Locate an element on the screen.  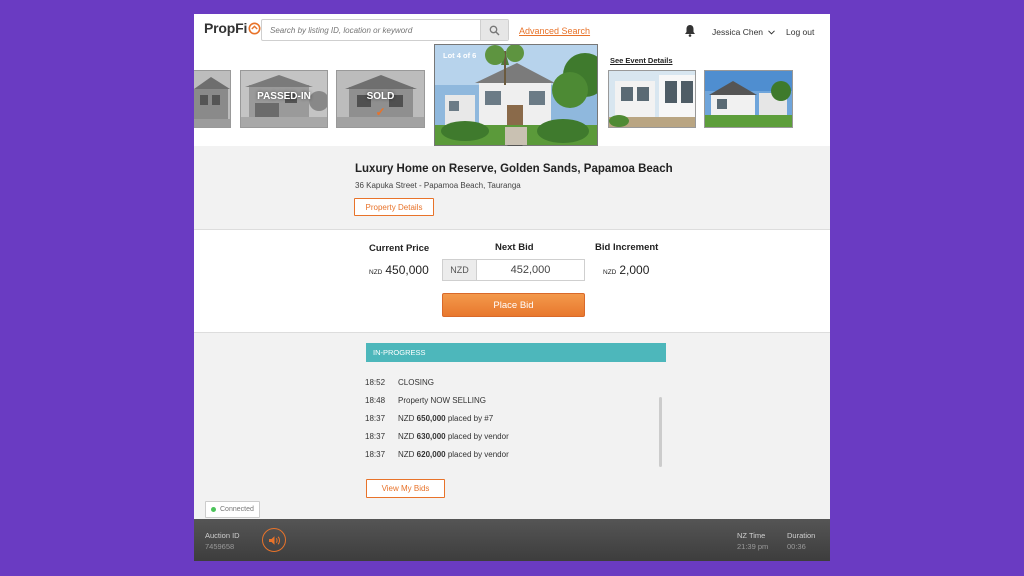
duration-value: 00:36 is located at coordinates (796, 546).